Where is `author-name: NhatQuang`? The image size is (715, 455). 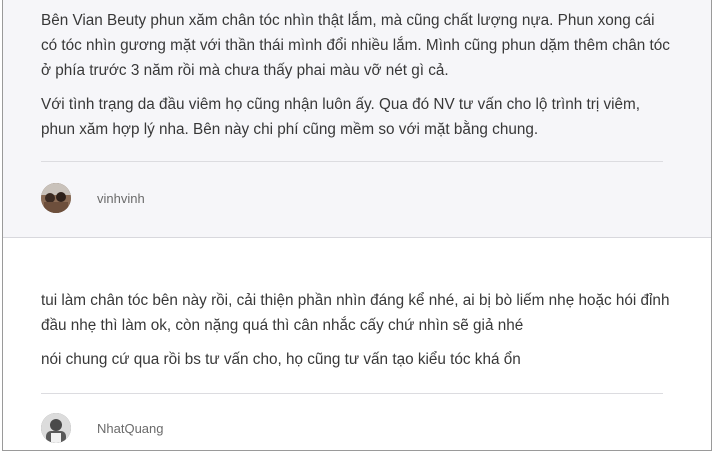
author-name: NhatQuang is located at coordinates (130, 428).